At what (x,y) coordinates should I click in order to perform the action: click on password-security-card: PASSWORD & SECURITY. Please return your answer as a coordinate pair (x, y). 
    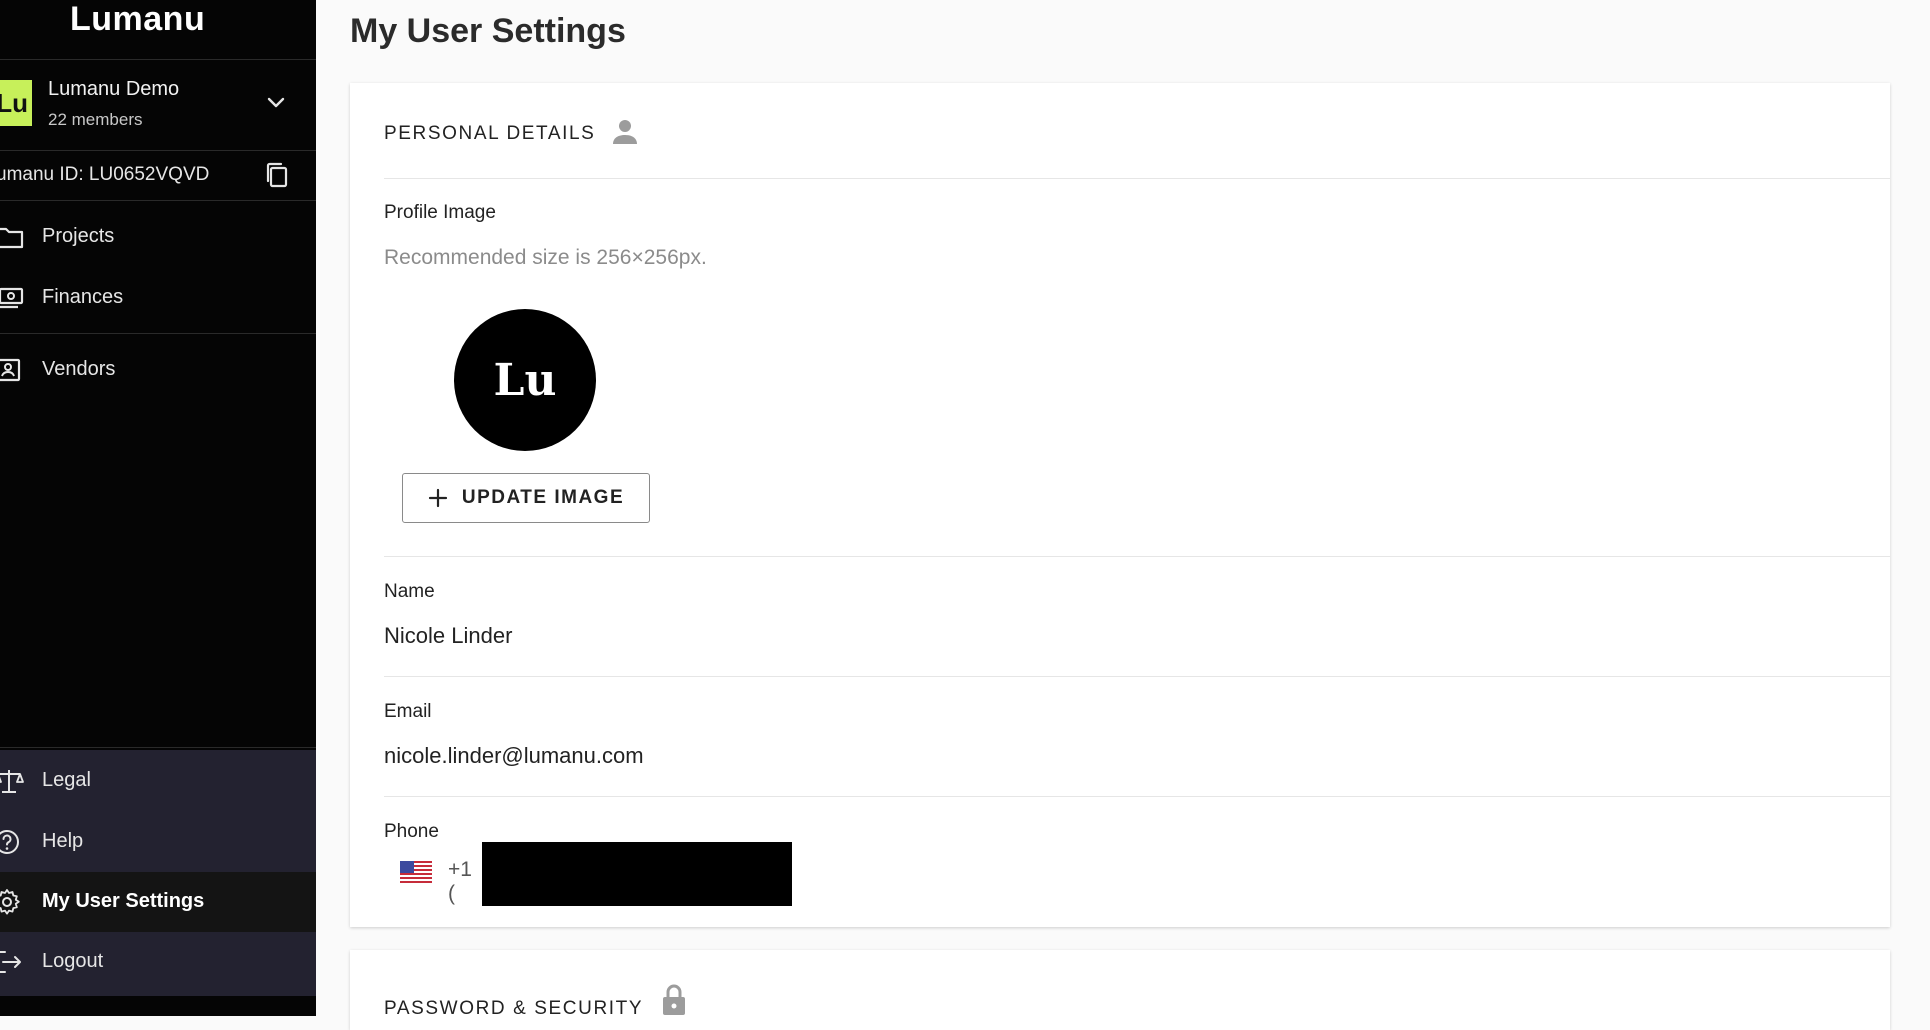
    Looking at the image, I should click on (1120, 990).